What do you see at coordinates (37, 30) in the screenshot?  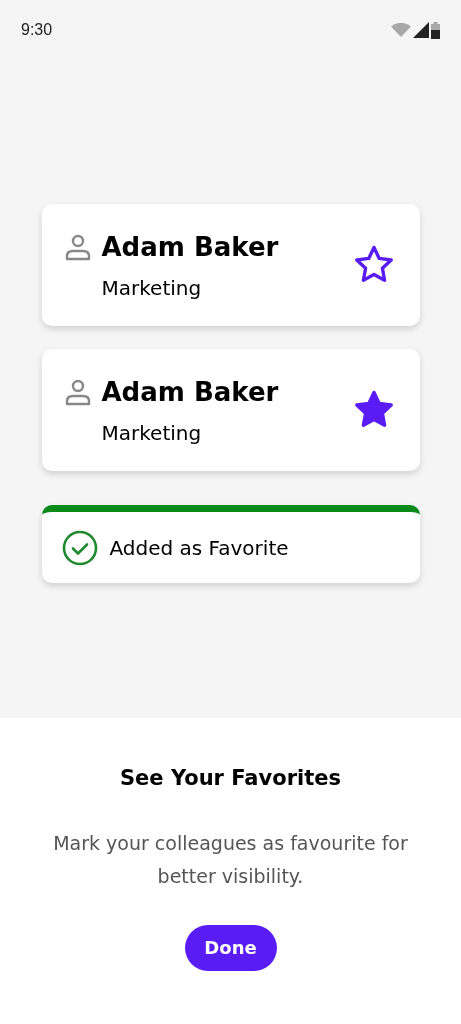 I see `status-time: 9:30` at bounding box center [37, 30].